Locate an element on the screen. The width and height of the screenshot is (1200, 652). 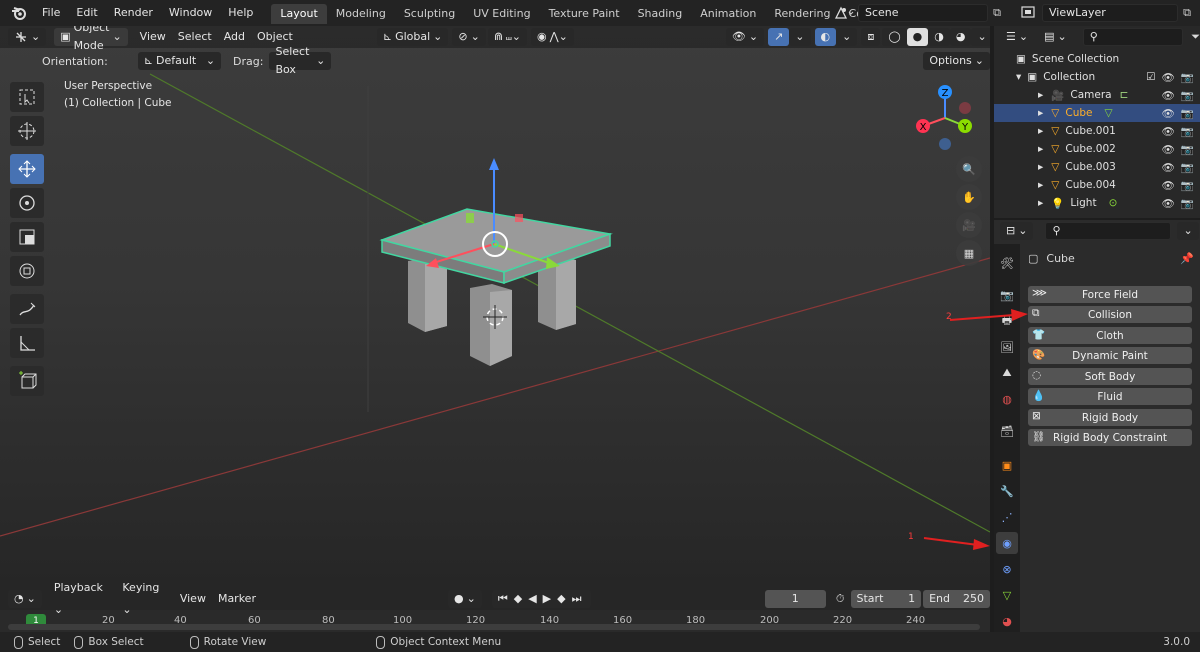
pin-icon: 📌 is located at coordinates (1187, 258).